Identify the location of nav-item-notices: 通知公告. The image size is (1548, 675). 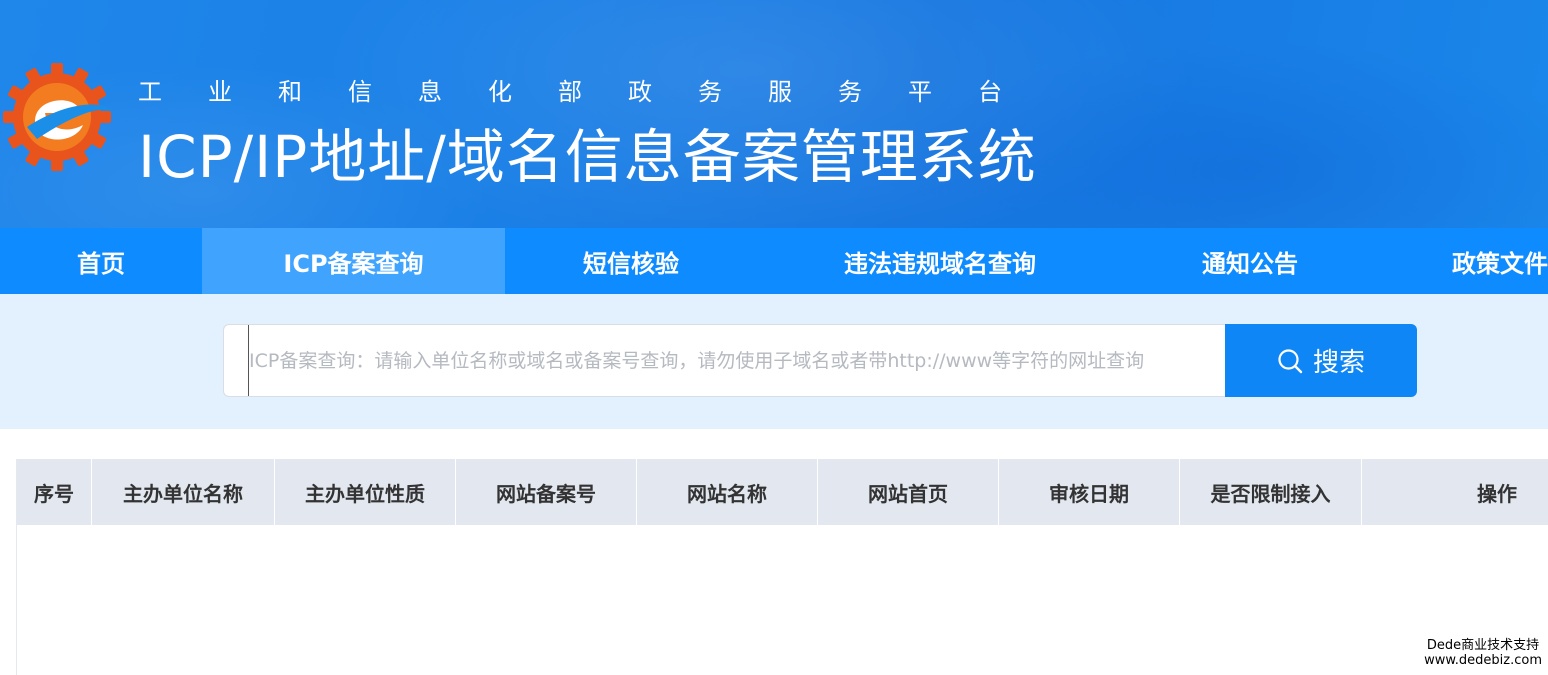
(1250, 261).